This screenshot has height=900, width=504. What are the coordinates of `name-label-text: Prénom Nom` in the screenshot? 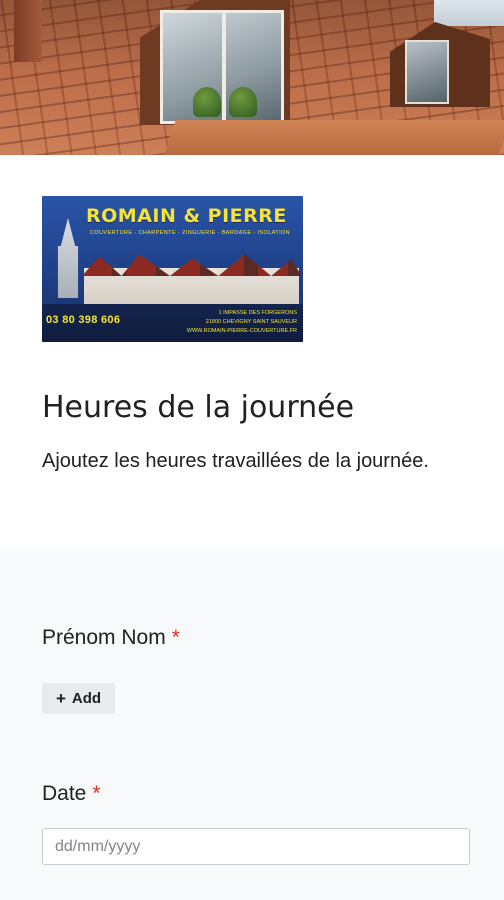 It's located at (104, 637).